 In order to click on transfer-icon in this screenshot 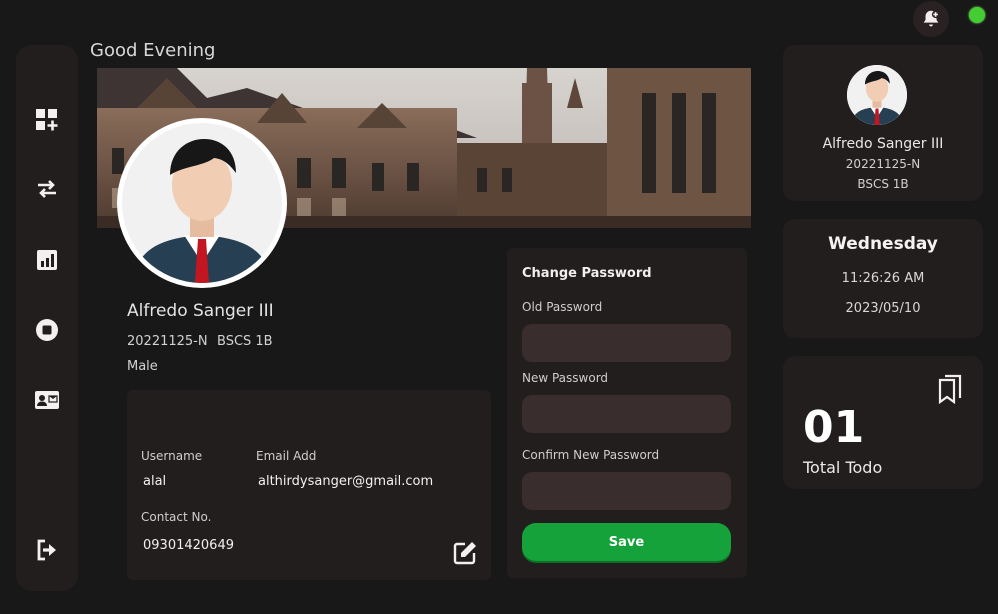, I will do `click(47, 189)`.